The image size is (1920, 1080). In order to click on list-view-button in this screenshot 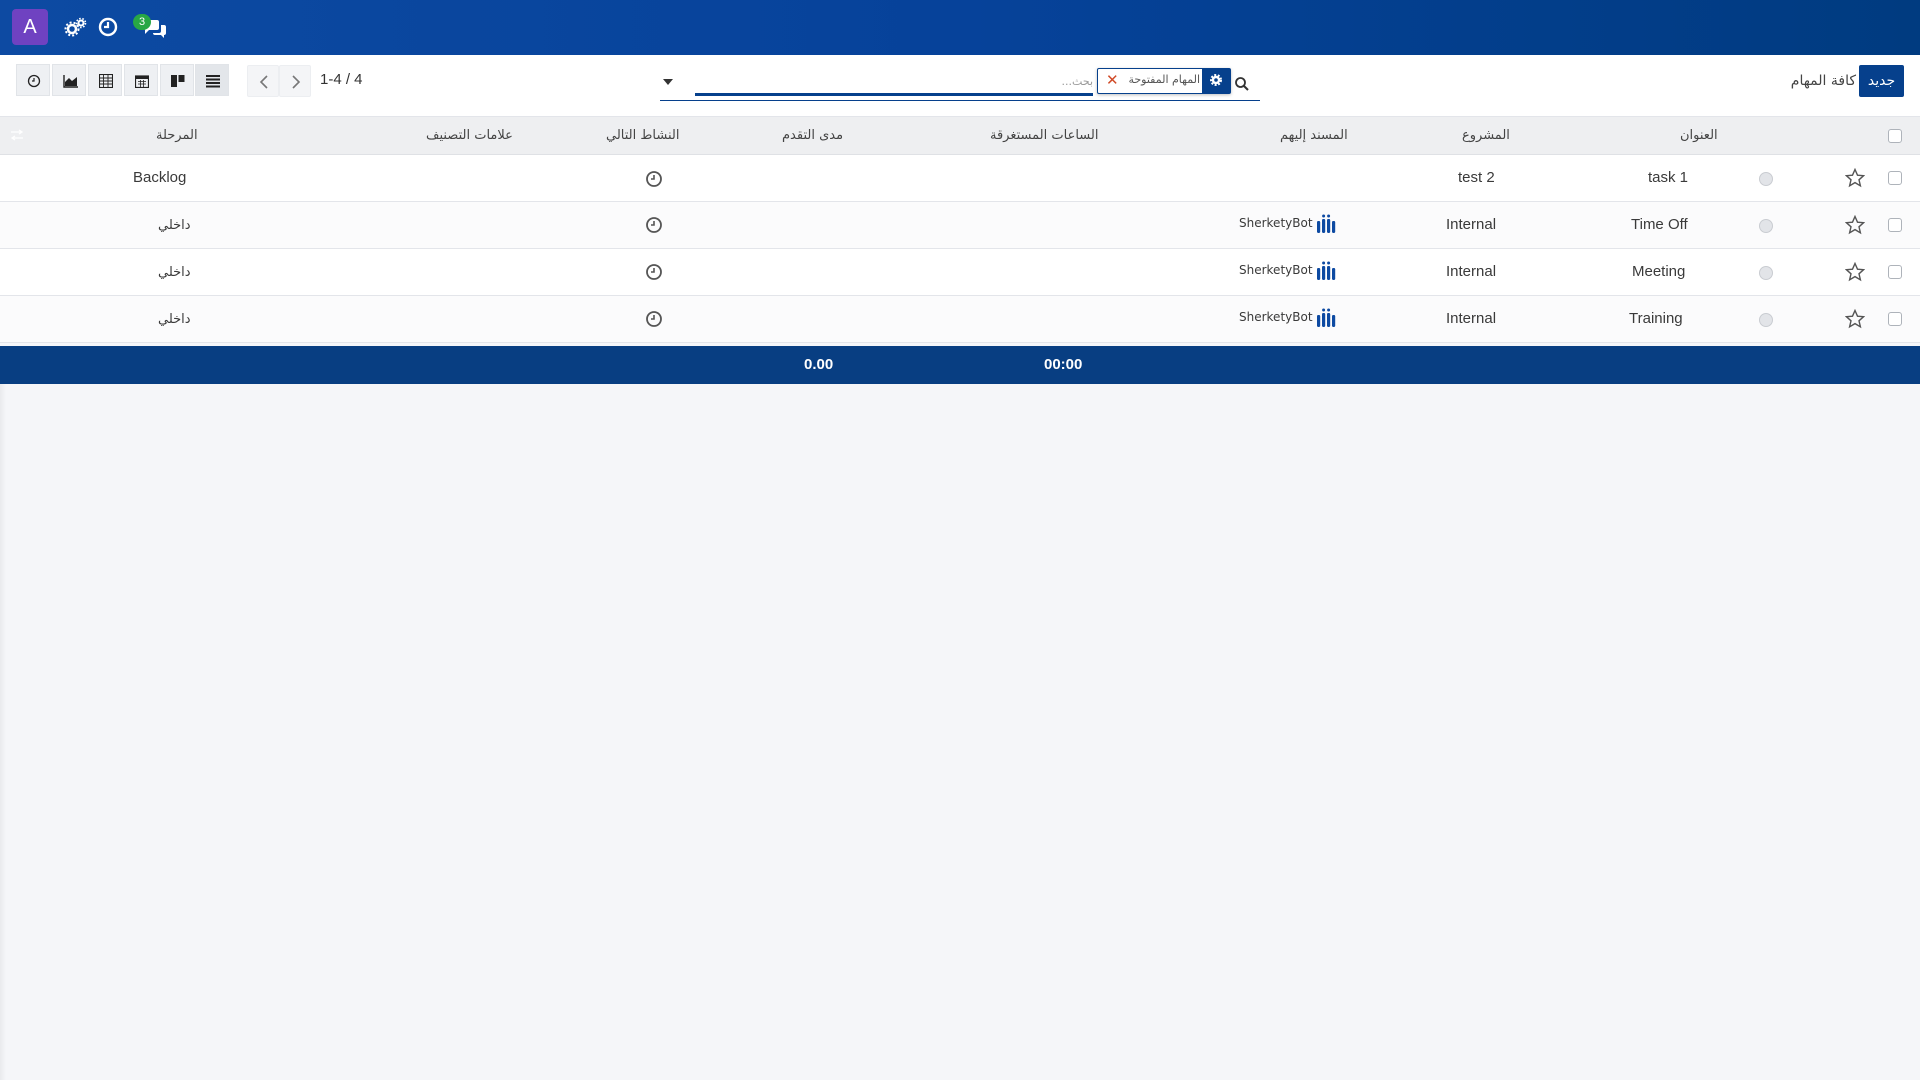, I will do `click(212, 80)`.